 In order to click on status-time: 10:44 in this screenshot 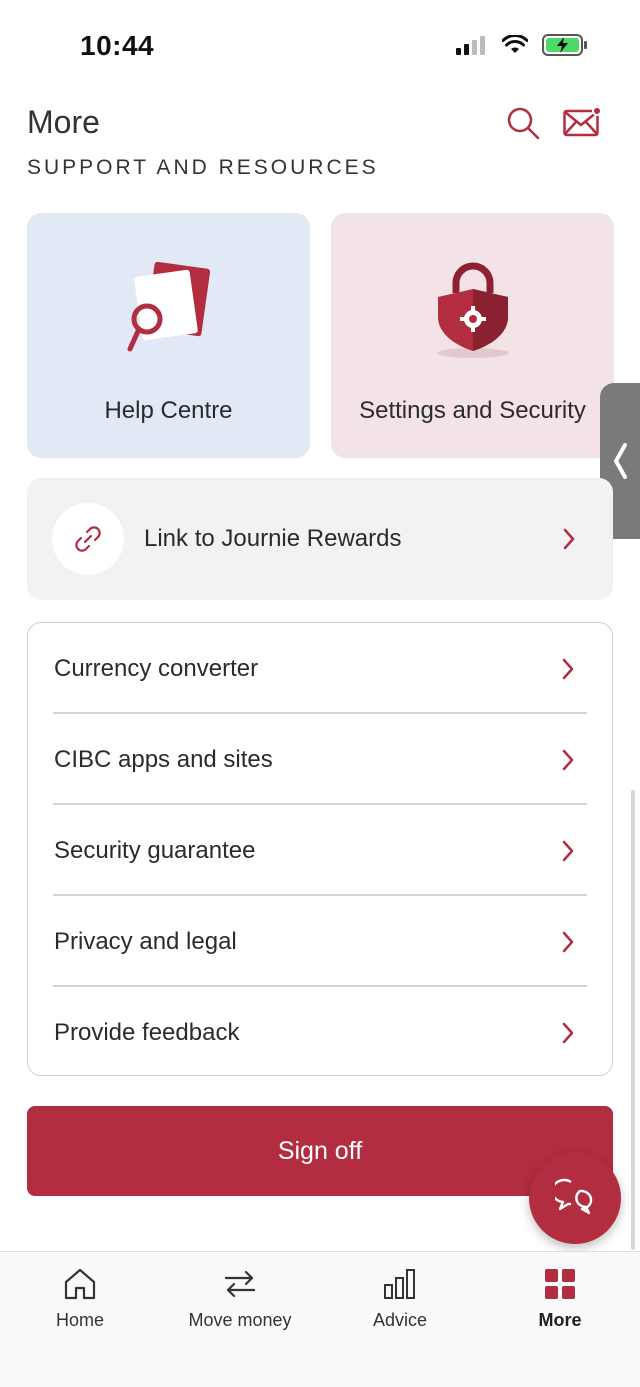, I will do `click(117, 45)`.